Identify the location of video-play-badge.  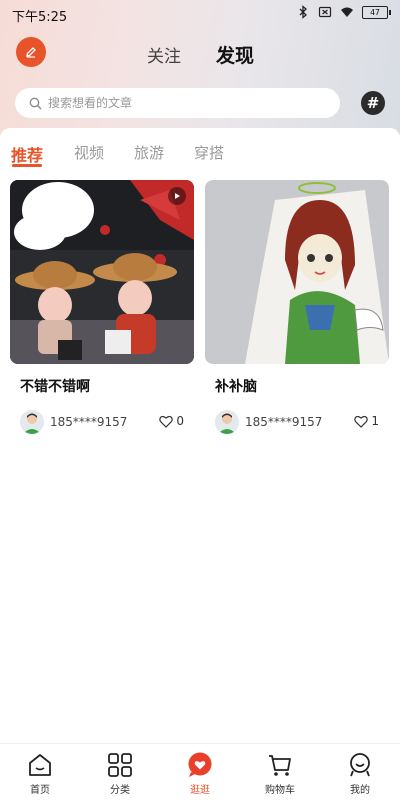
(177, 196).